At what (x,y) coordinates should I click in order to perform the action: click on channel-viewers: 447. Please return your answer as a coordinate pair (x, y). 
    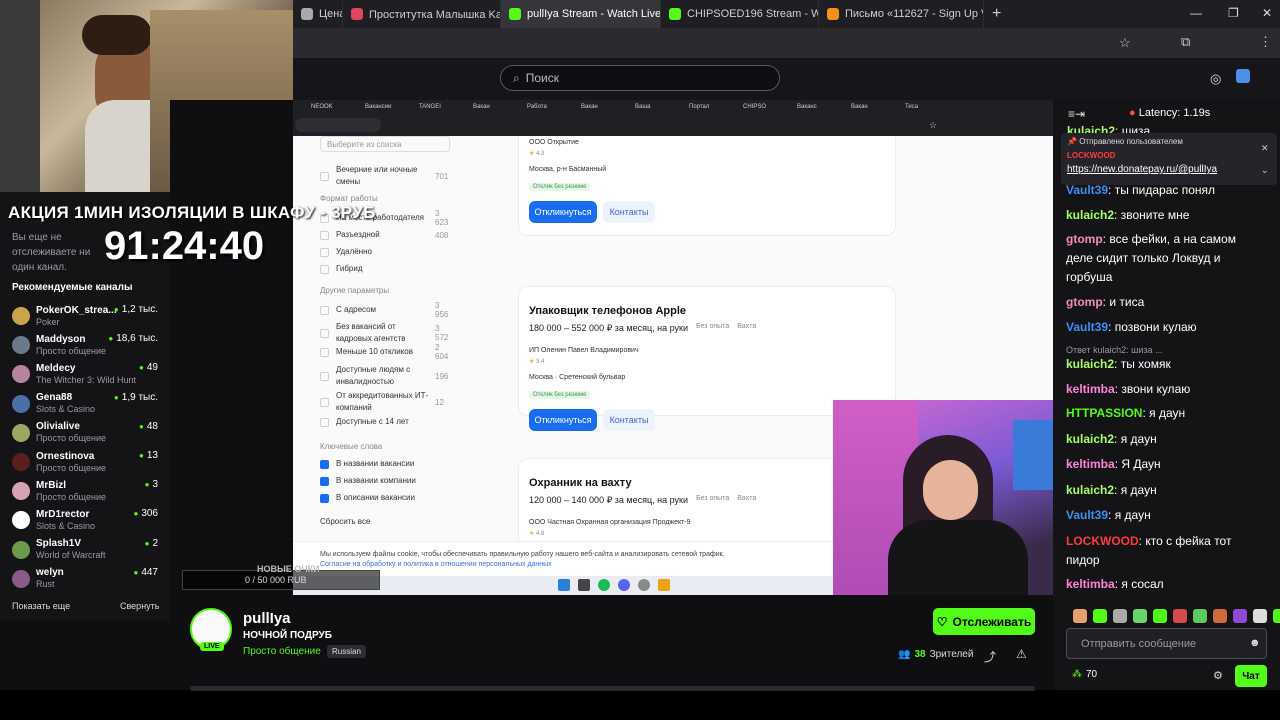
    Looking at the image, I should click on (145, 572).